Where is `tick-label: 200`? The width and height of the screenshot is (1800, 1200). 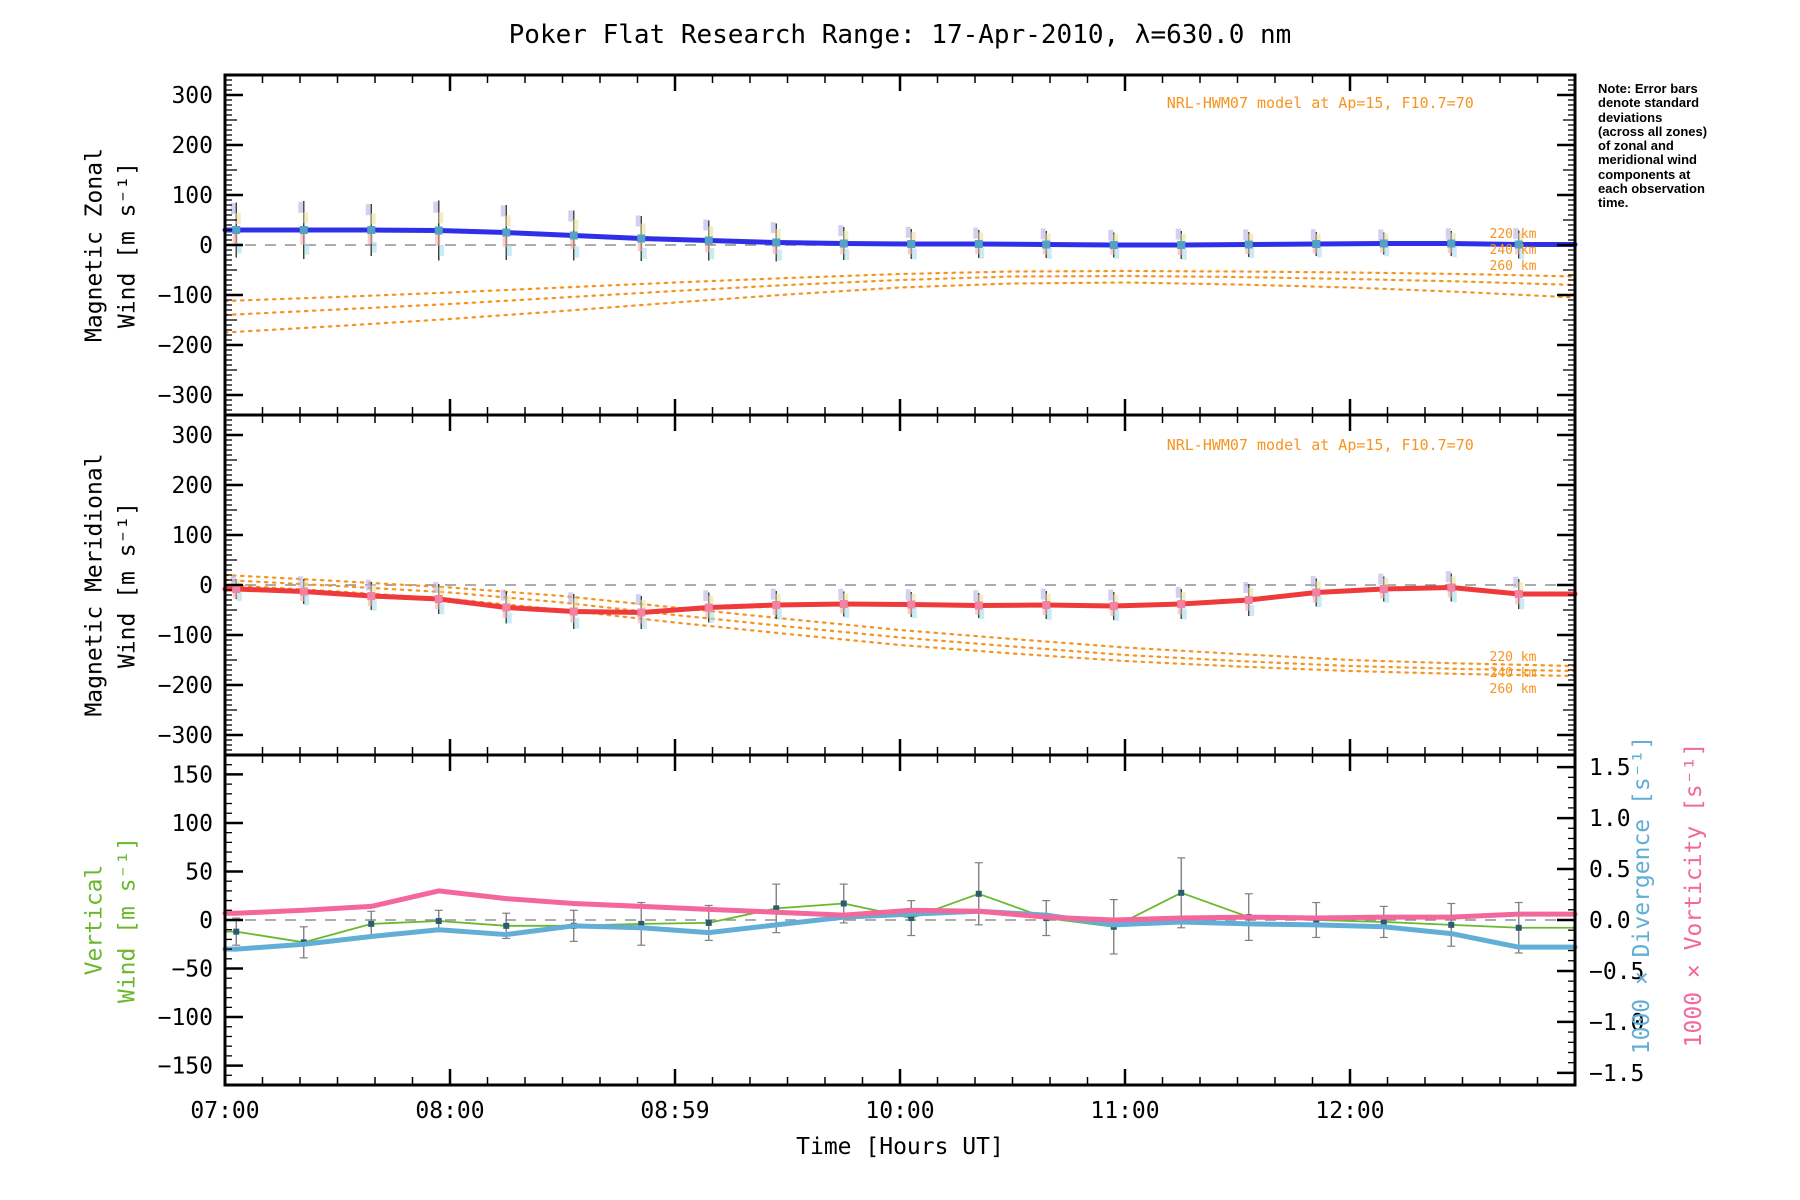
tick-label: 200 is located at coordinates (192, 486).